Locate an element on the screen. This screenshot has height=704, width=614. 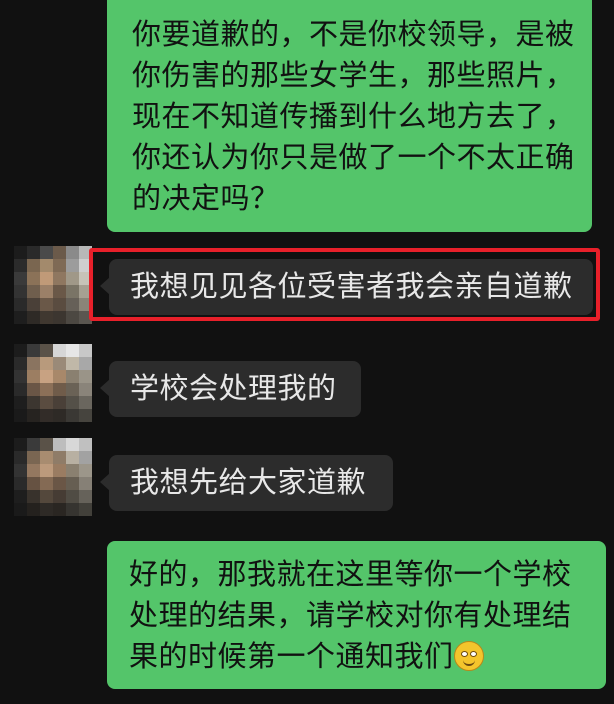
highlight-box is located at coordinates (344, 284).